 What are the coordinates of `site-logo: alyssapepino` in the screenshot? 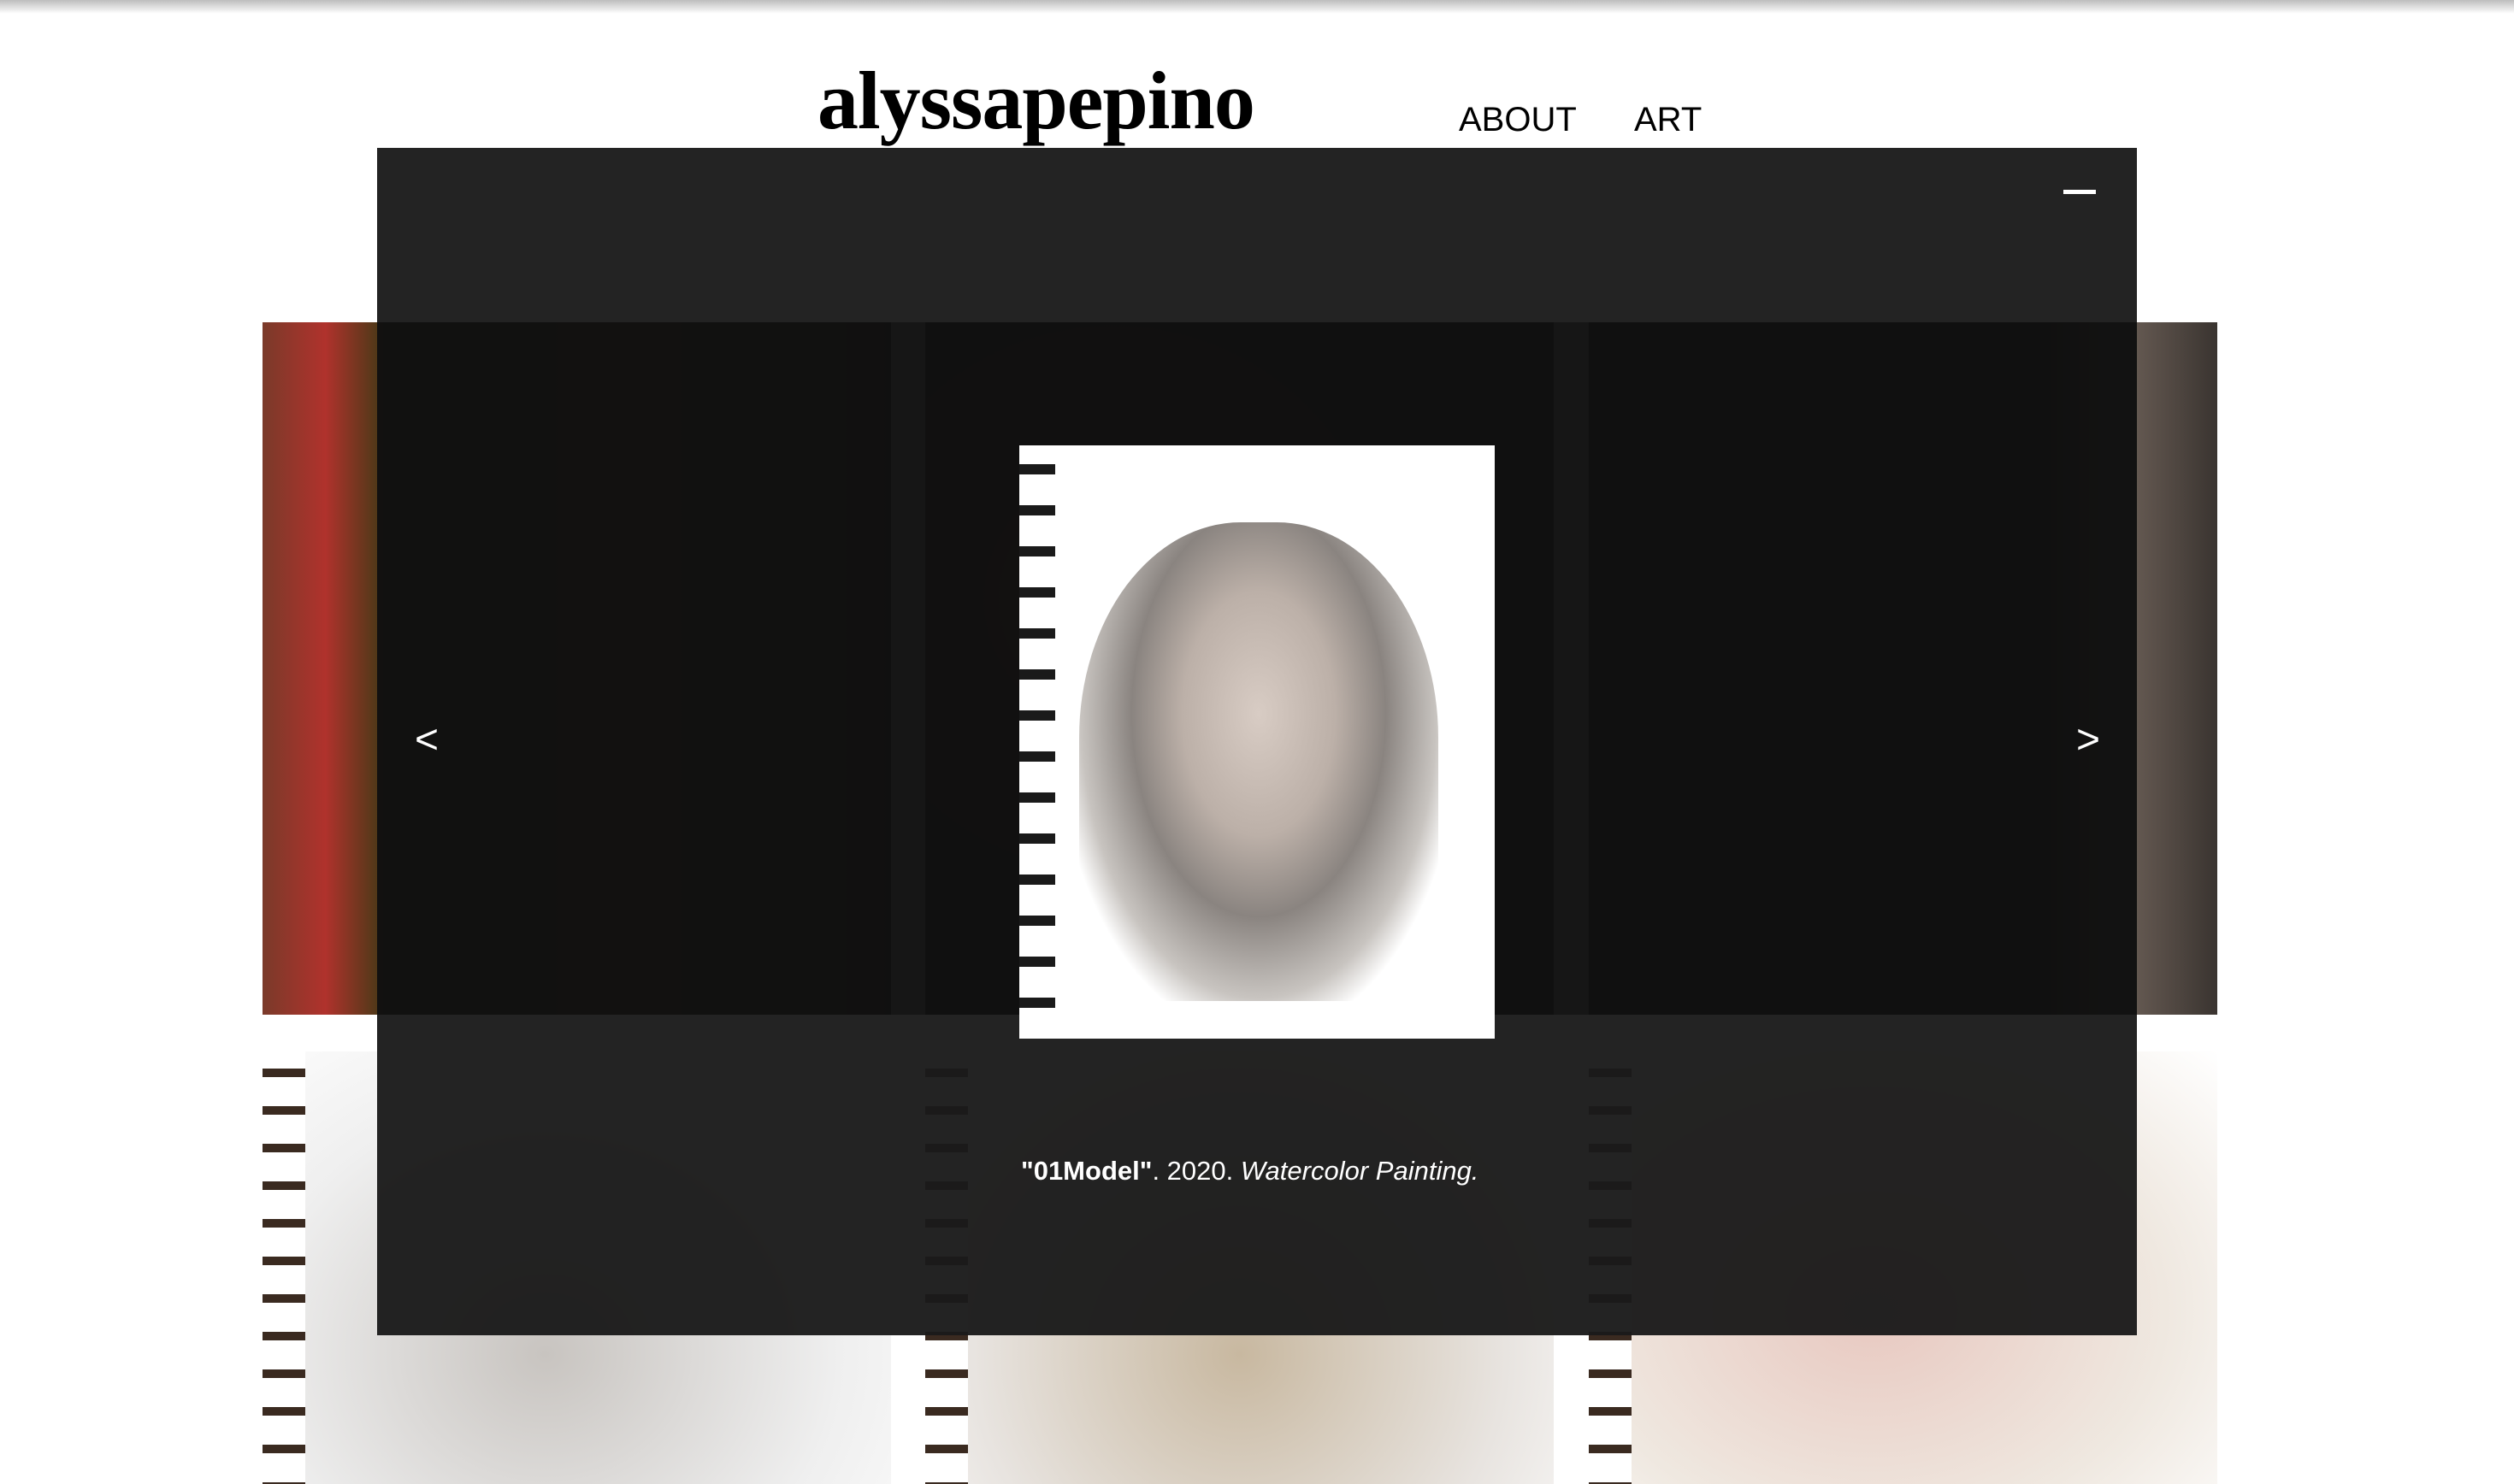 It's located at (1036, 100).